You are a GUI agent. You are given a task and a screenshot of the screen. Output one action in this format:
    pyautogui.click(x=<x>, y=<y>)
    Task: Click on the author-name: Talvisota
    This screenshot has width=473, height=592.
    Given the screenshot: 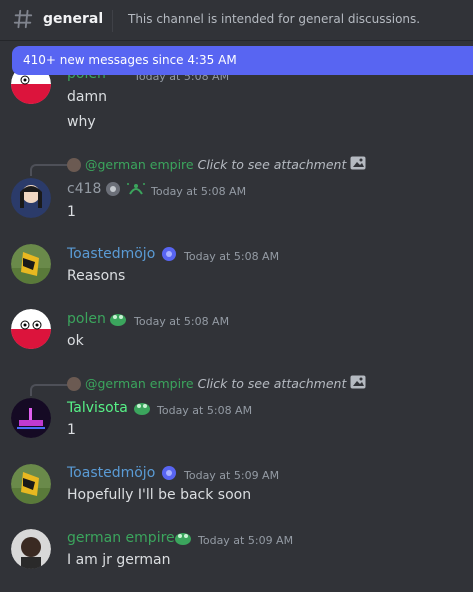 What is the action you would take?
    pyautogui.click(x=97, y=408)
    